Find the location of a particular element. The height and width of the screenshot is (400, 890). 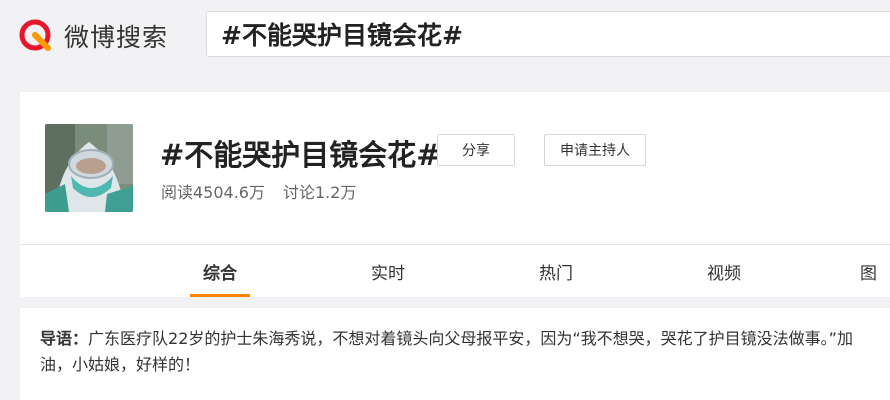

search-box is located at coordinates (548, 34).